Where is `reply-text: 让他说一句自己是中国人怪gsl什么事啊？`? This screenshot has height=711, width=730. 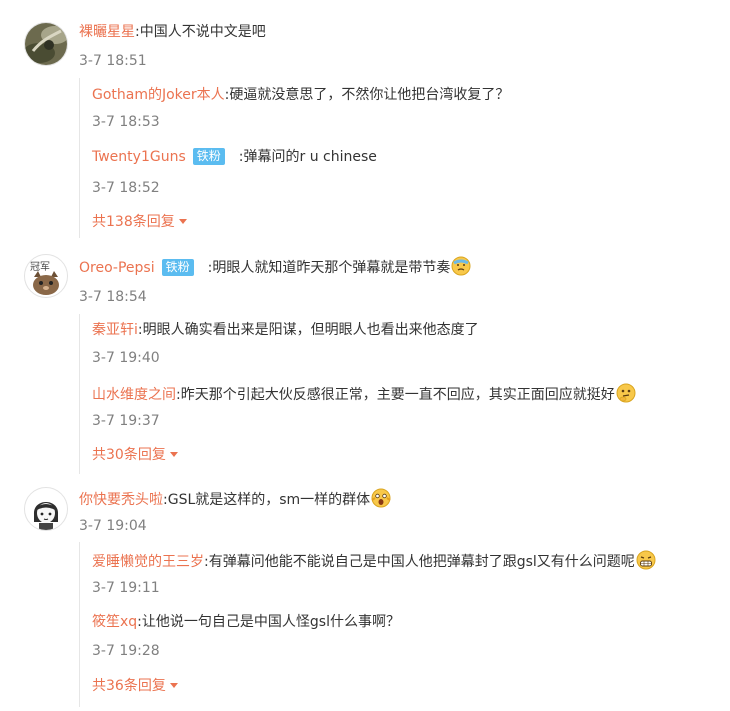 reply-text: 让他说一句自己是中国人怪gsl什么事啊？ is located at coordinates (270, 622).